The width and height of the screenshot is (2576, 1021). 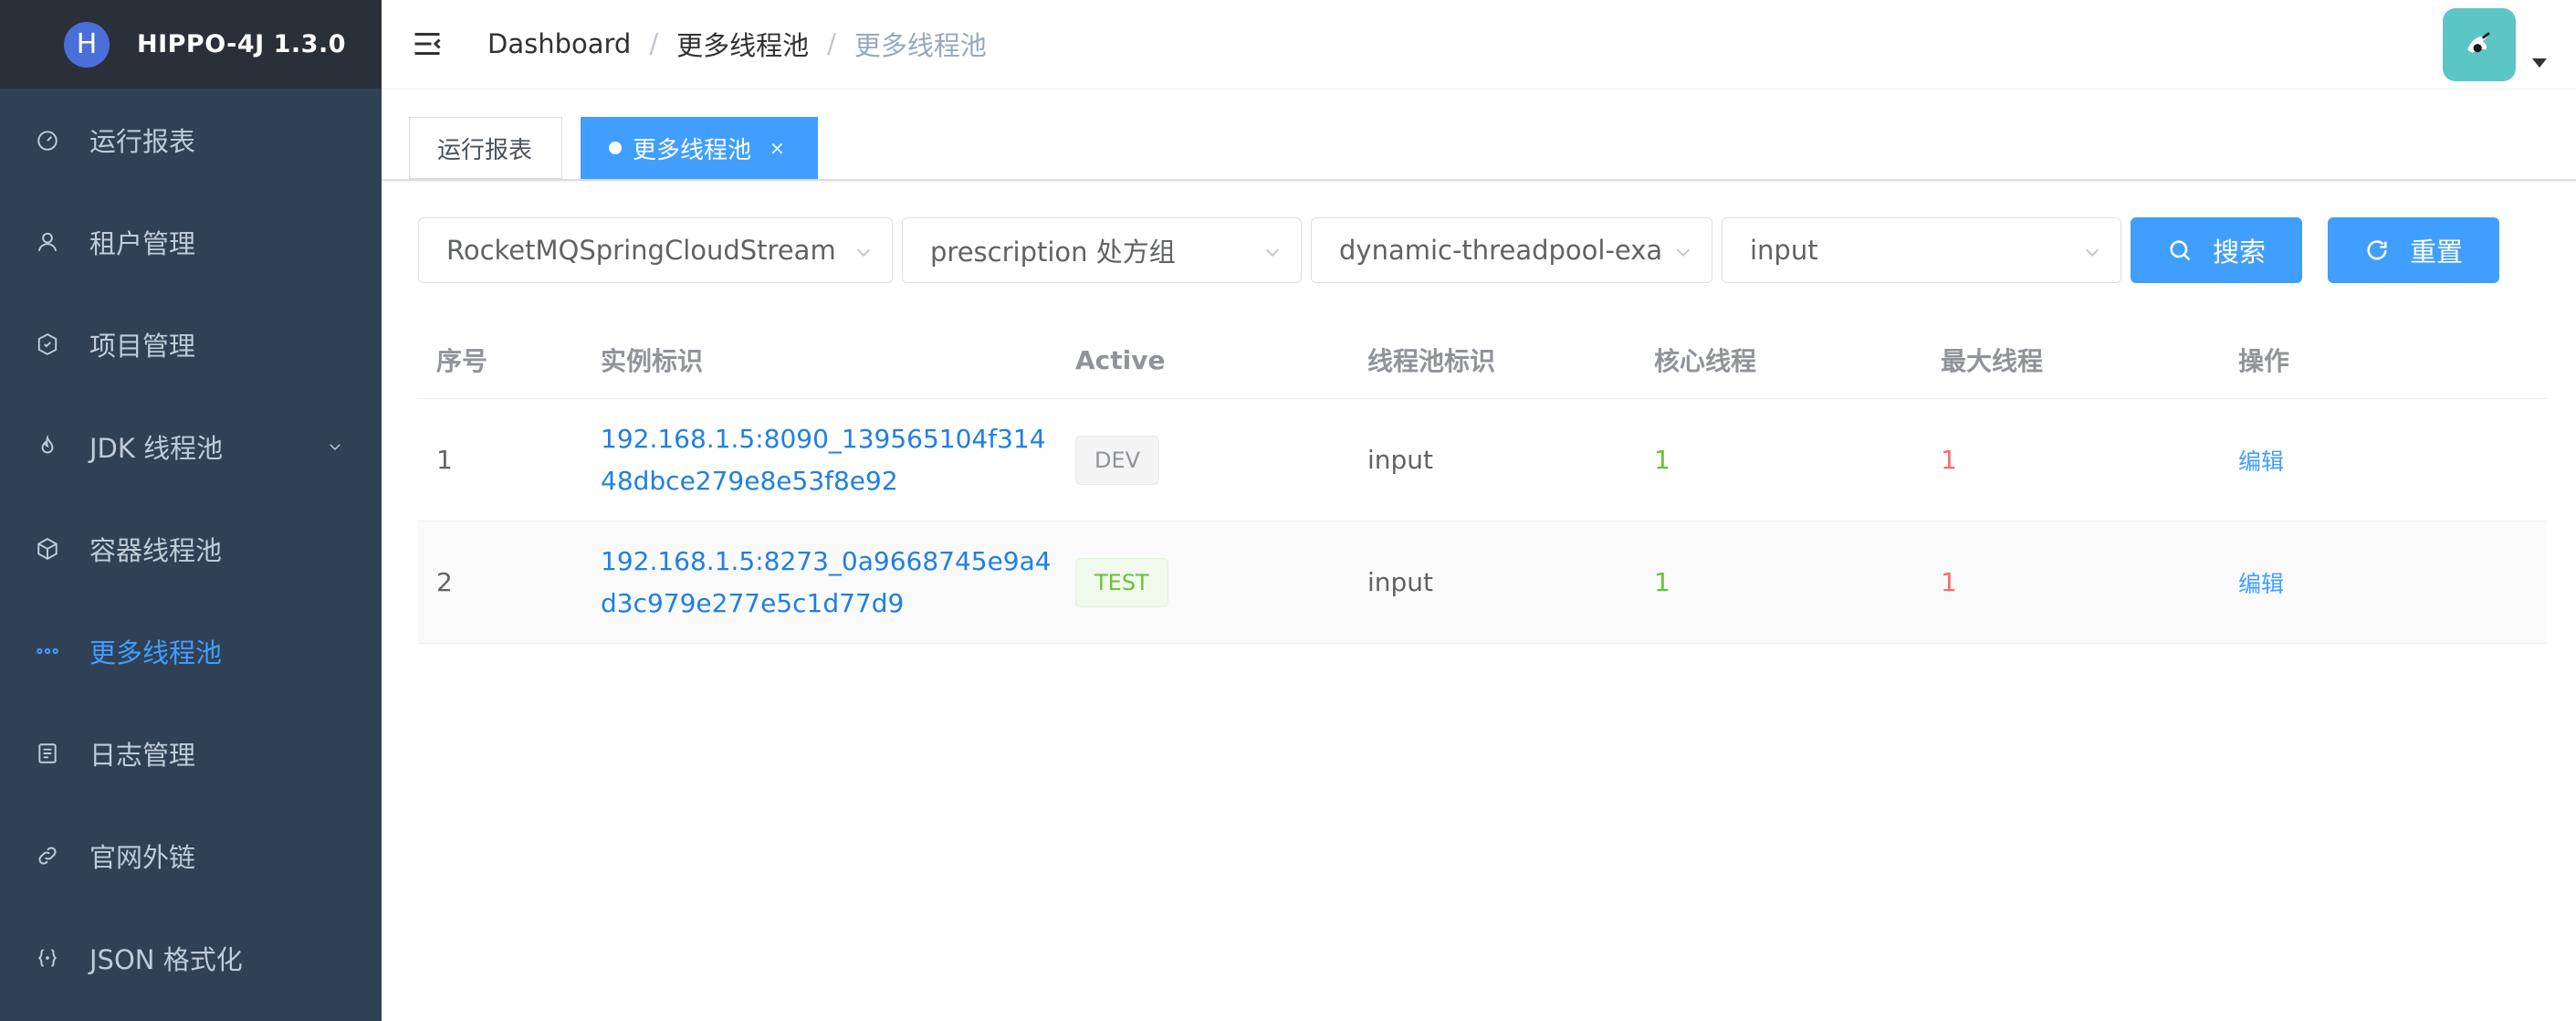 What do you see at coordinates (143, 346) in the screenshot?
I see `sidebar-item-label: 项目管理` at bounding box center [143, 346].